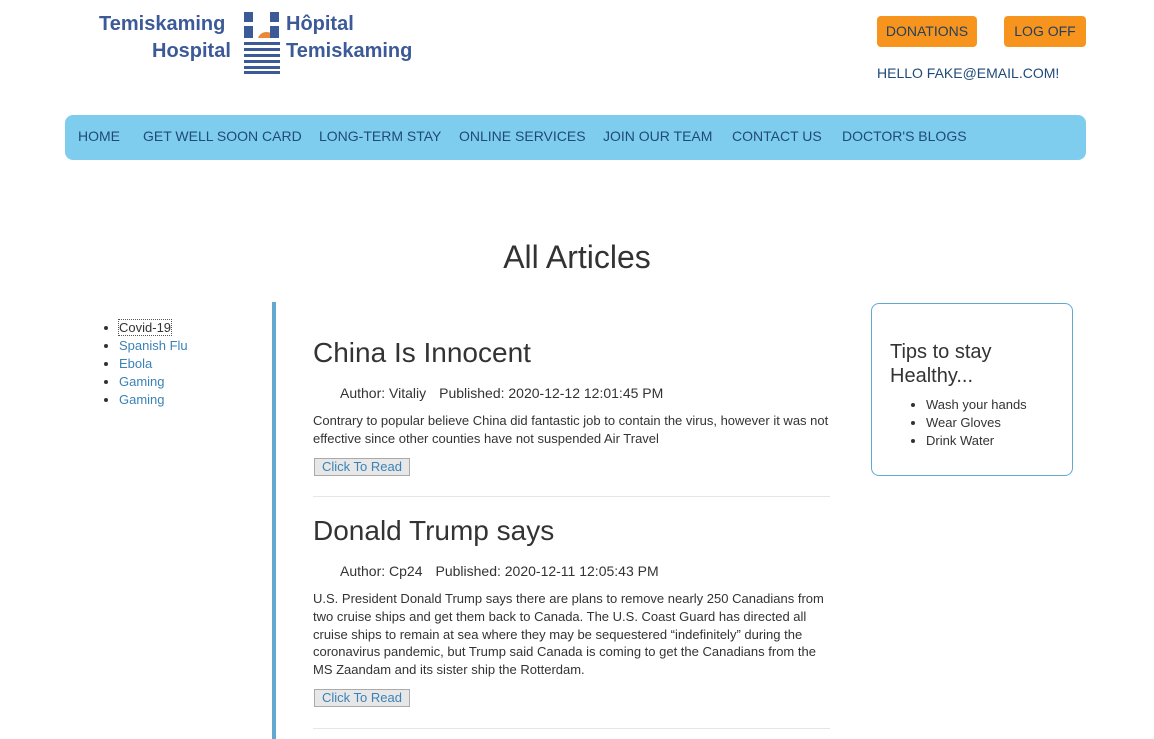 Image resolution: width=1154 pixels, height=739 pixels. I want to click on article-author: Author: Cp24, so click(381, 571).